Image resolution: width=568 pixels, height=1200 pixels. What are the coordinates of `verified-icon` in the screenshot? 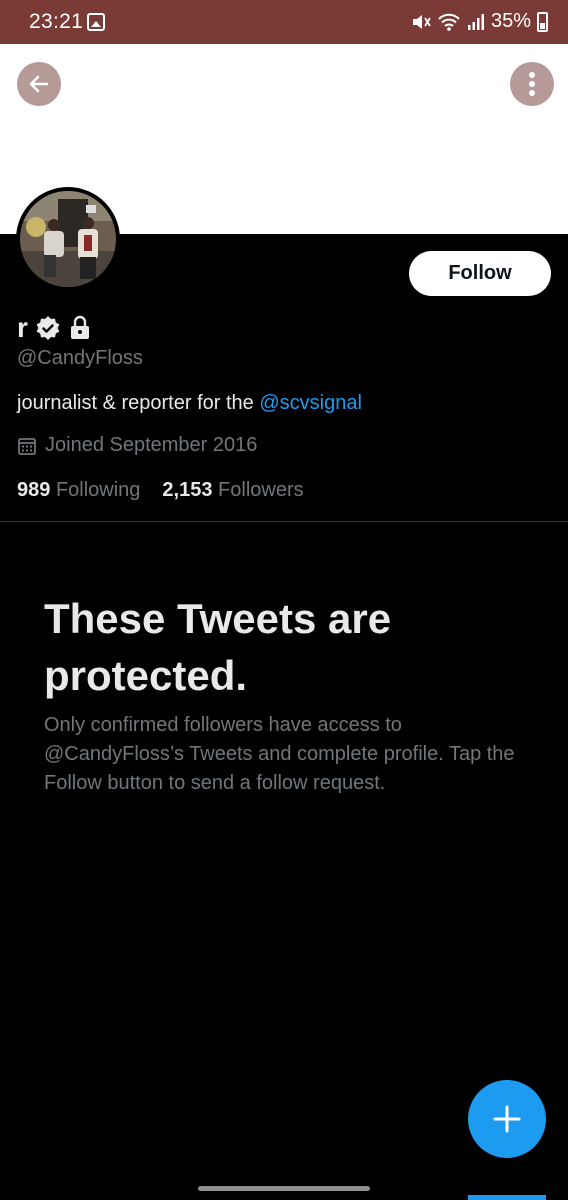 It's located at (48, 328).